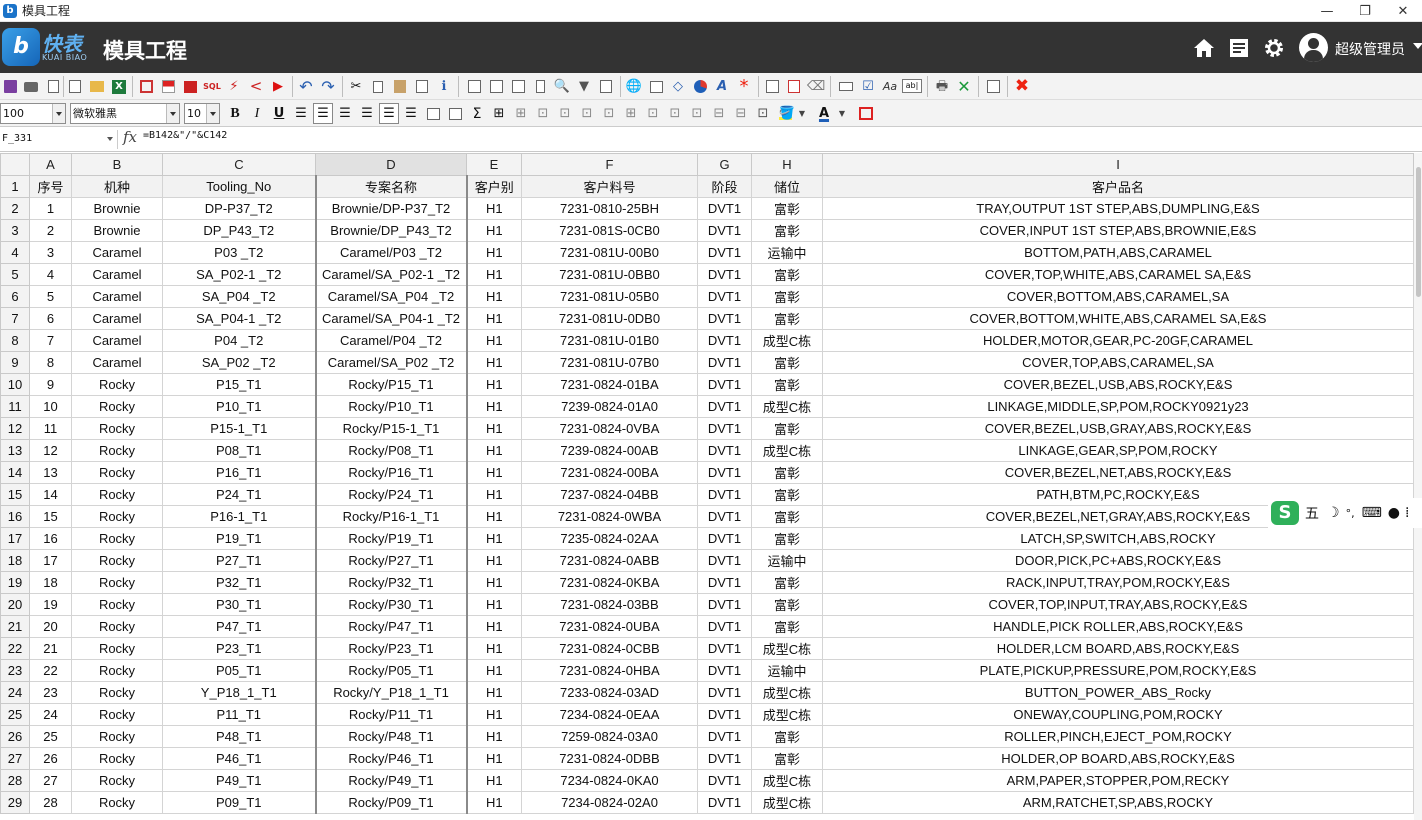  I want to click on play-icon: ▶, so click(278, 86).